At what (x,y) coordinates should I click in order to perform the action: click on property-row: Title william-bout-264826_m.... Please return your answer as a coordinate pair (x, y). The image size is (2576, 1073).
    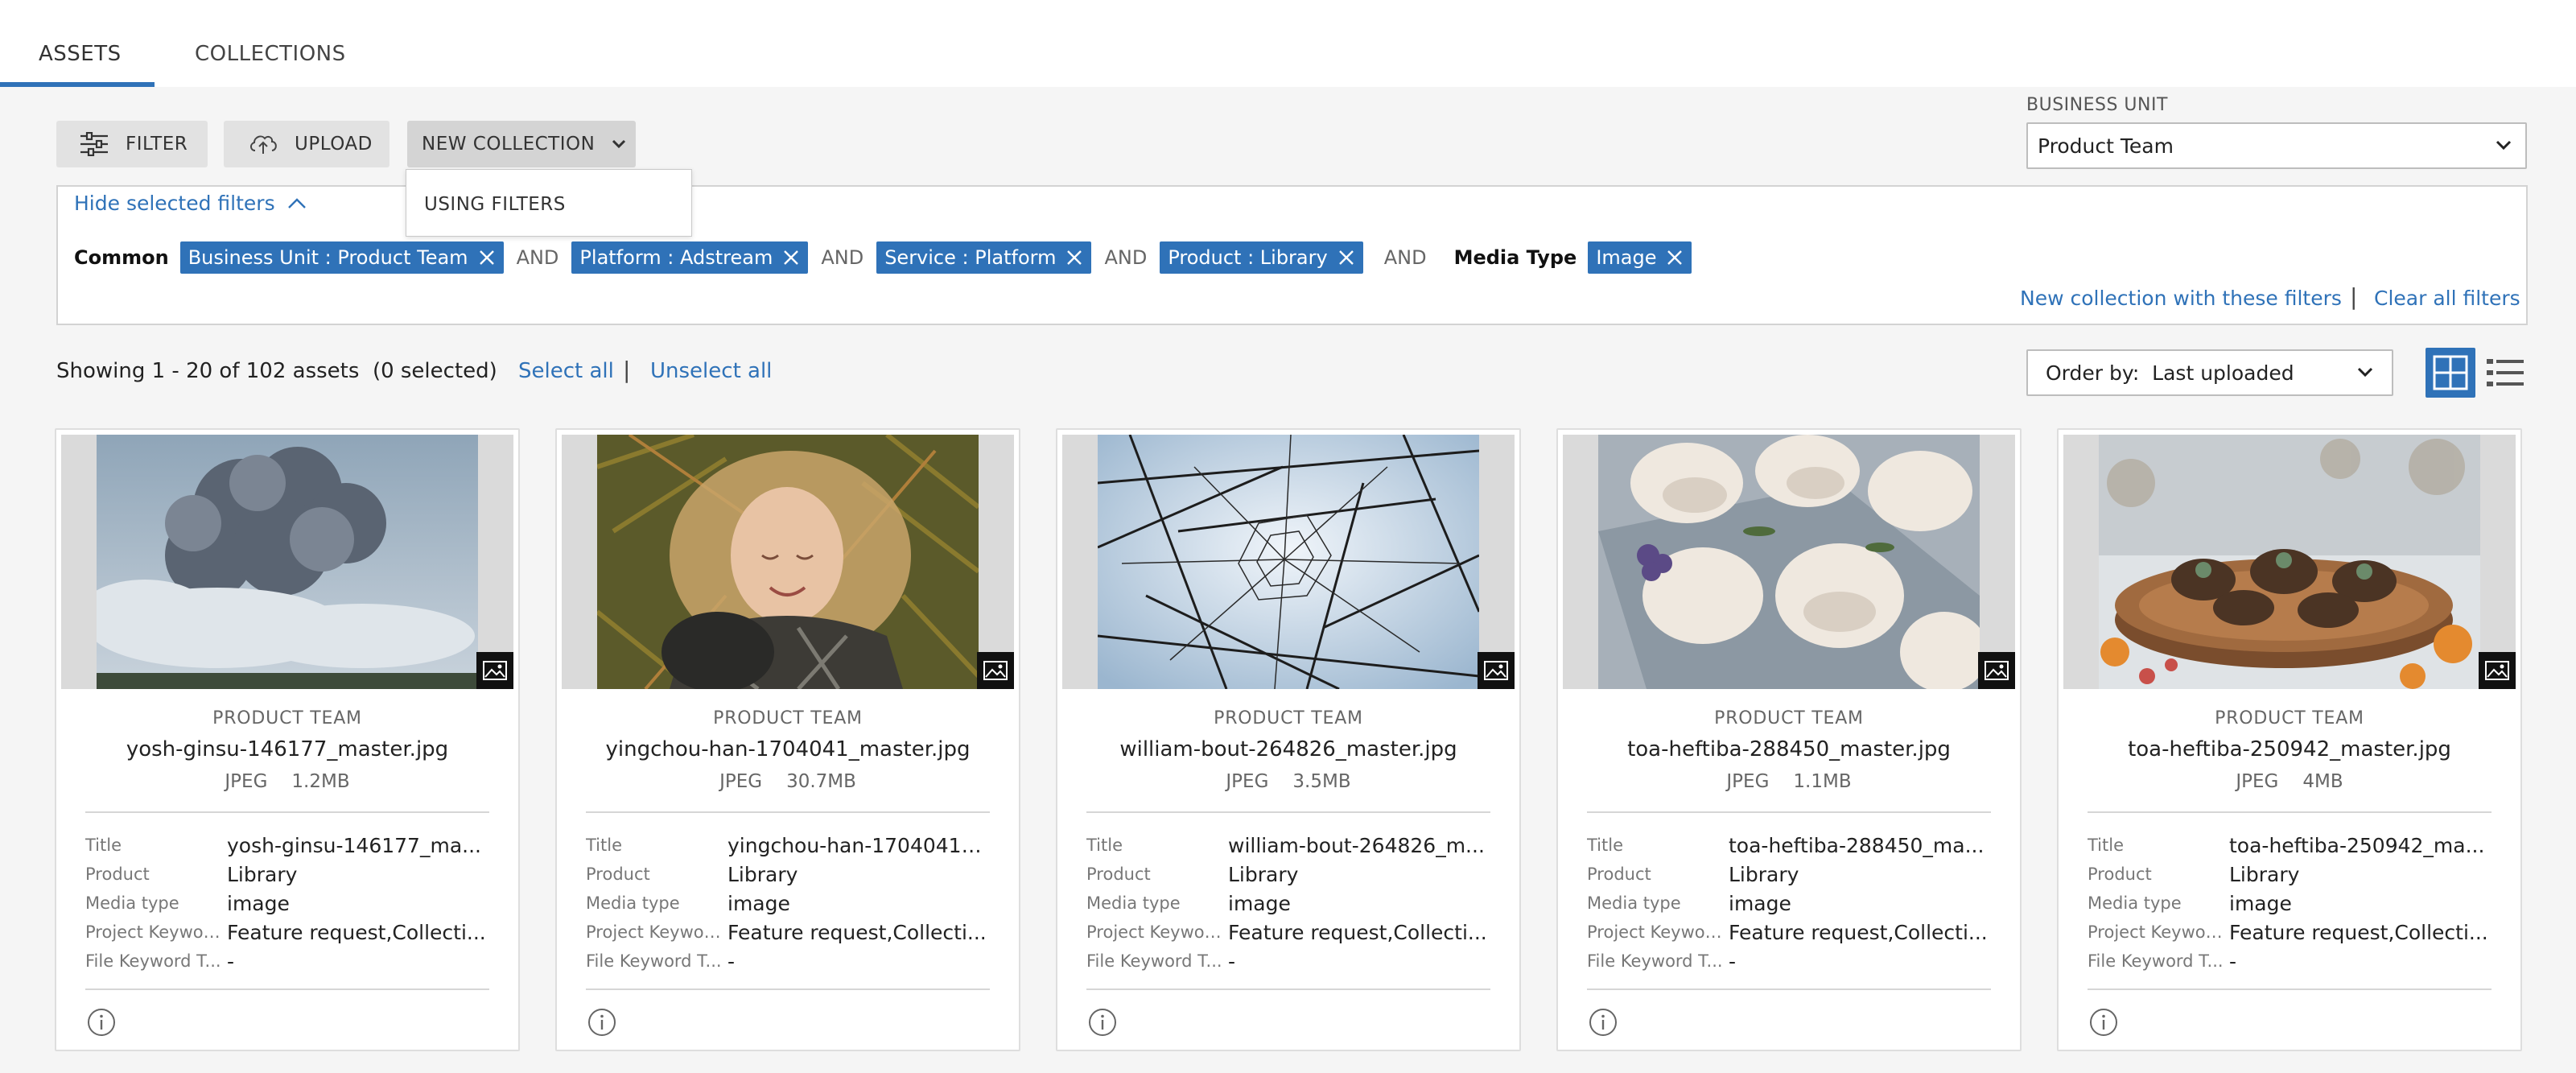
    Looking at the image, I should click on (1288, 845).